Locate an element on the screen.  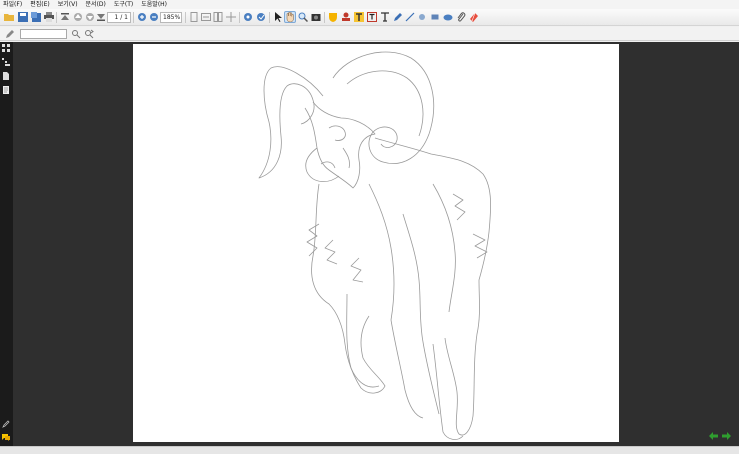
previous-page-button is located at coordinates (78, 17).